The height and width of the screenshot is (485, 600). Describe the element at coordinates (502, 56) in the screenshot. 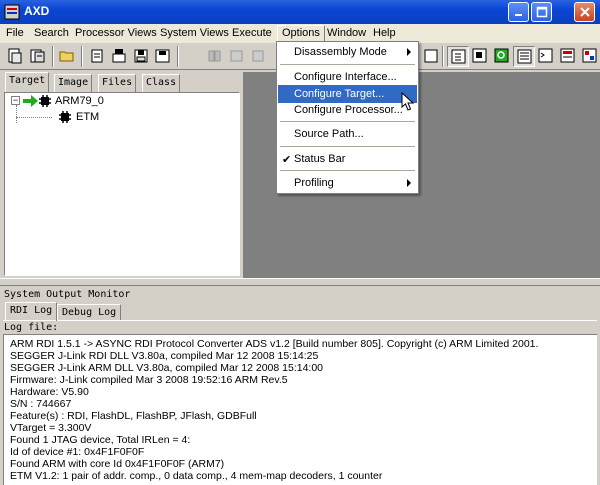

I see `search-view-icon` at that location.